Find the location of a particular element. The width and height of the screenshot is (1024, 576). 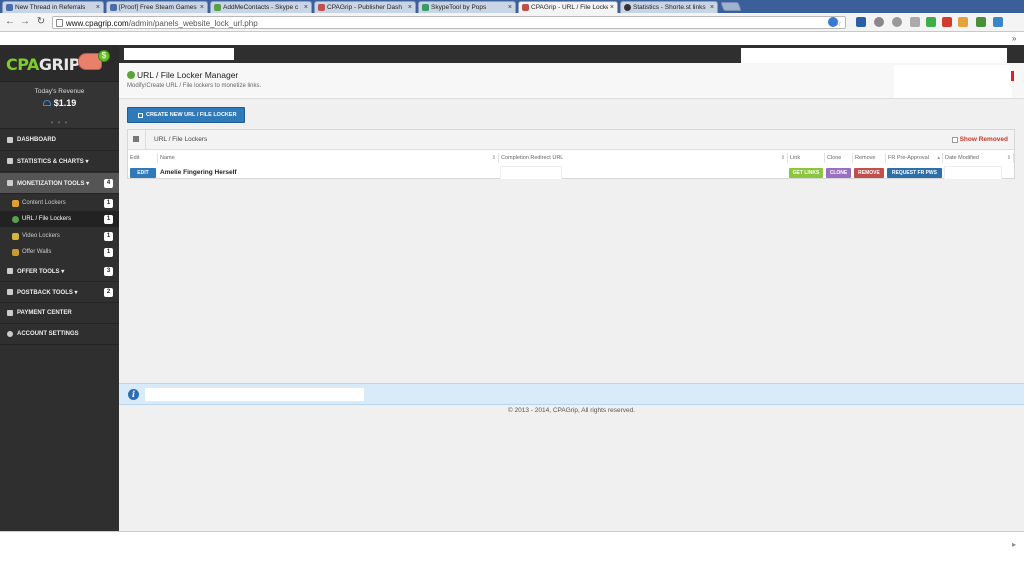

request-fr-button: REQUEST FR PWS is located at coordinates (914, 173).